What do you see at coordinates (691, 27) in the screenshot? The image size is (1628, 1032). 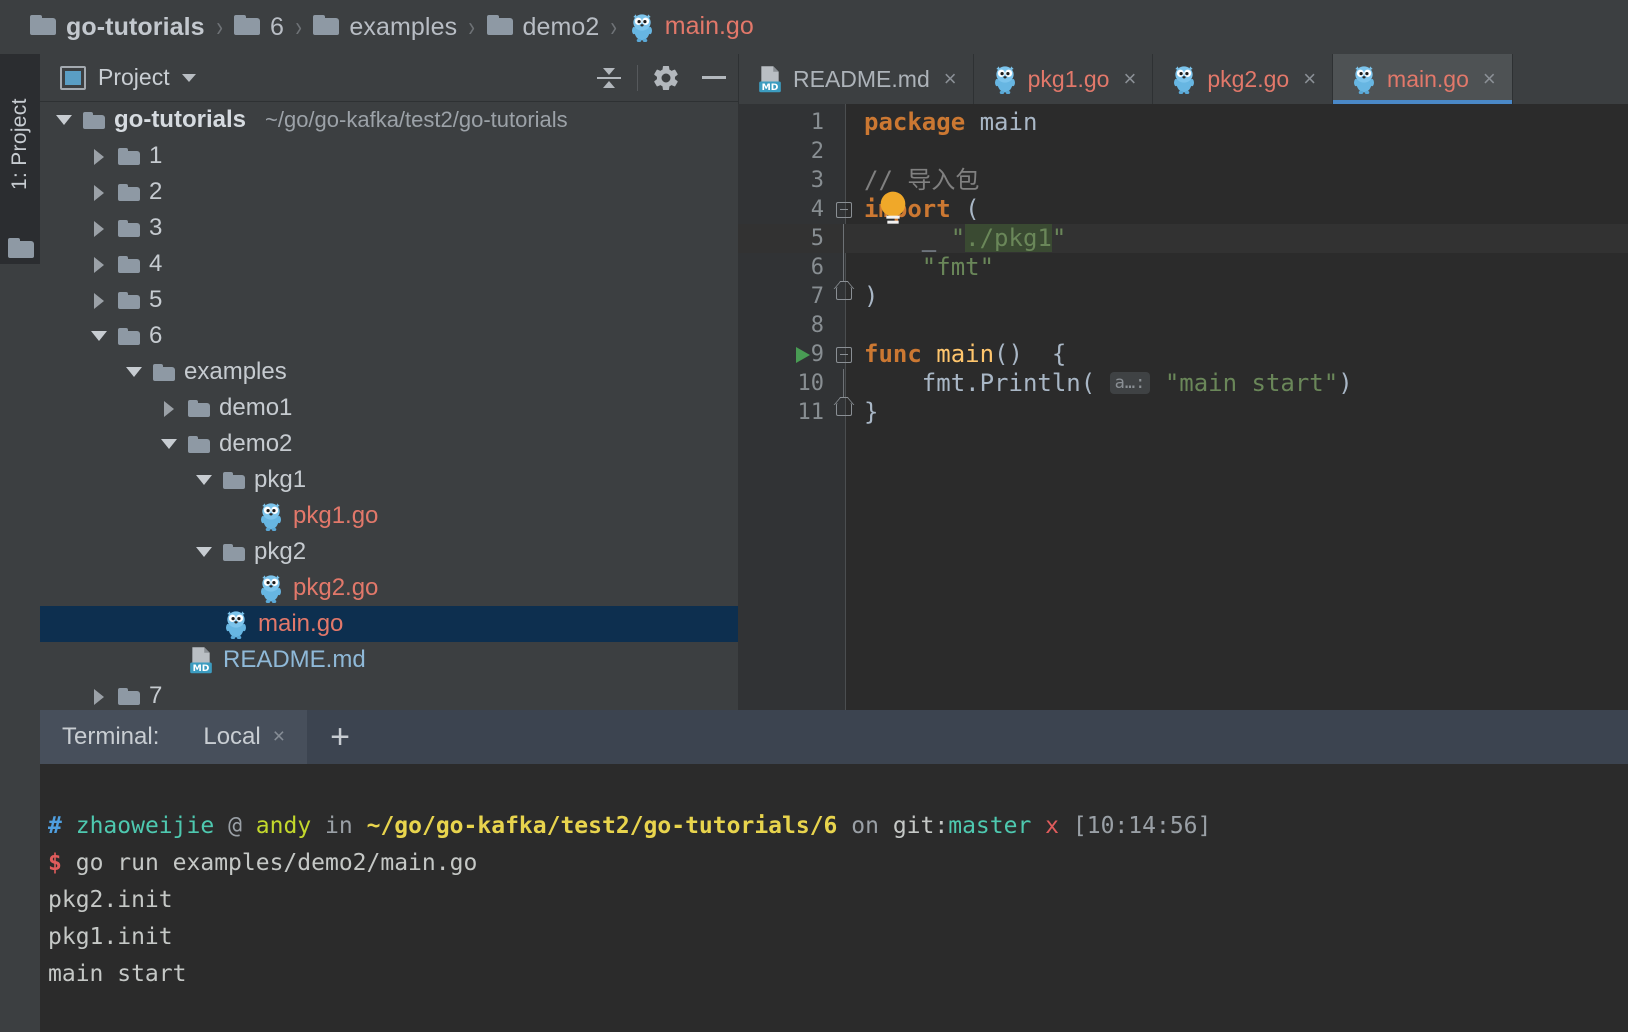 I see `breadcrumb-item-main-go: main.go` at bounding box center [691, 27].